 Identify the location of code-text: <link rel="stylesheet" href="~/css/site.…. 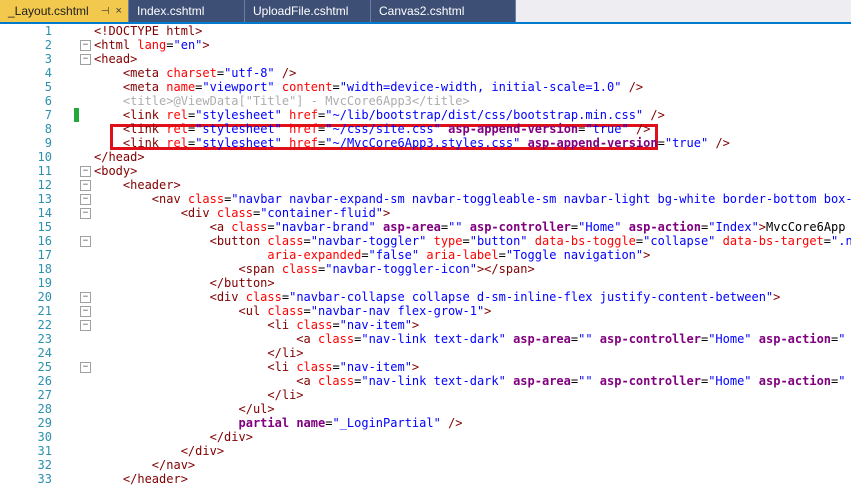
(372, 129).